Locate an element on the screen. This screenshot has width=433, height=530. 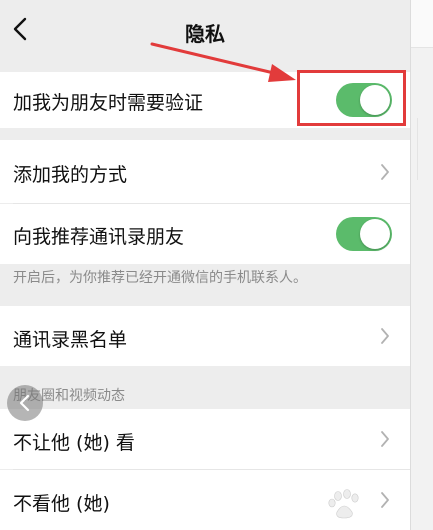
chevron-left-icon is located at coordinates (24, 403).